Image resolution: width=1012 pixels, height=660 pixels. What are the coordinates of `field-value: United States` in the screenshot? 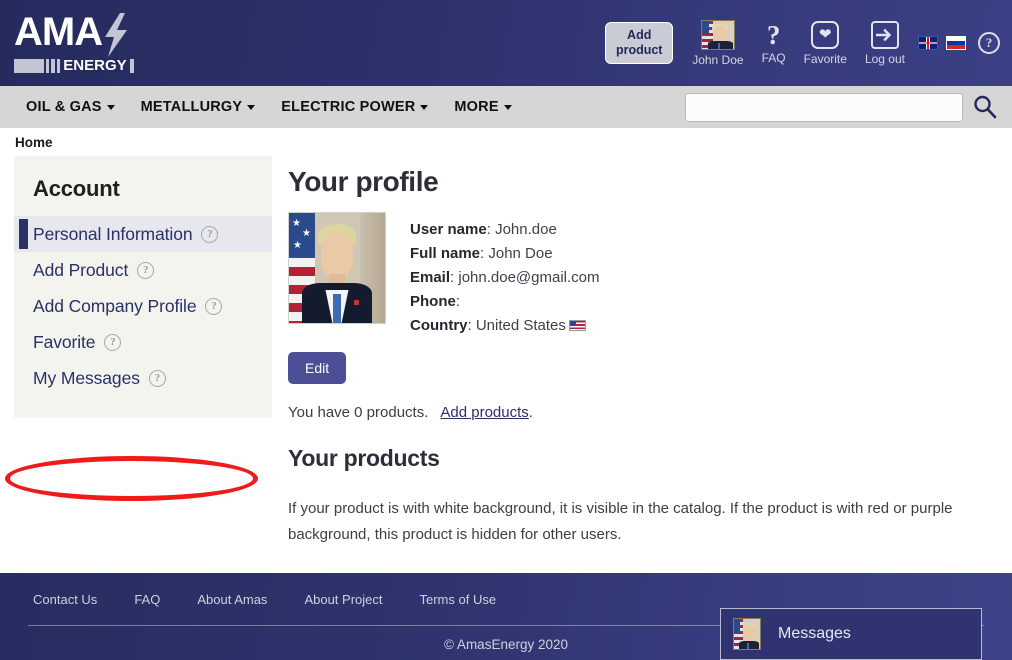 It's located at (520, 325).